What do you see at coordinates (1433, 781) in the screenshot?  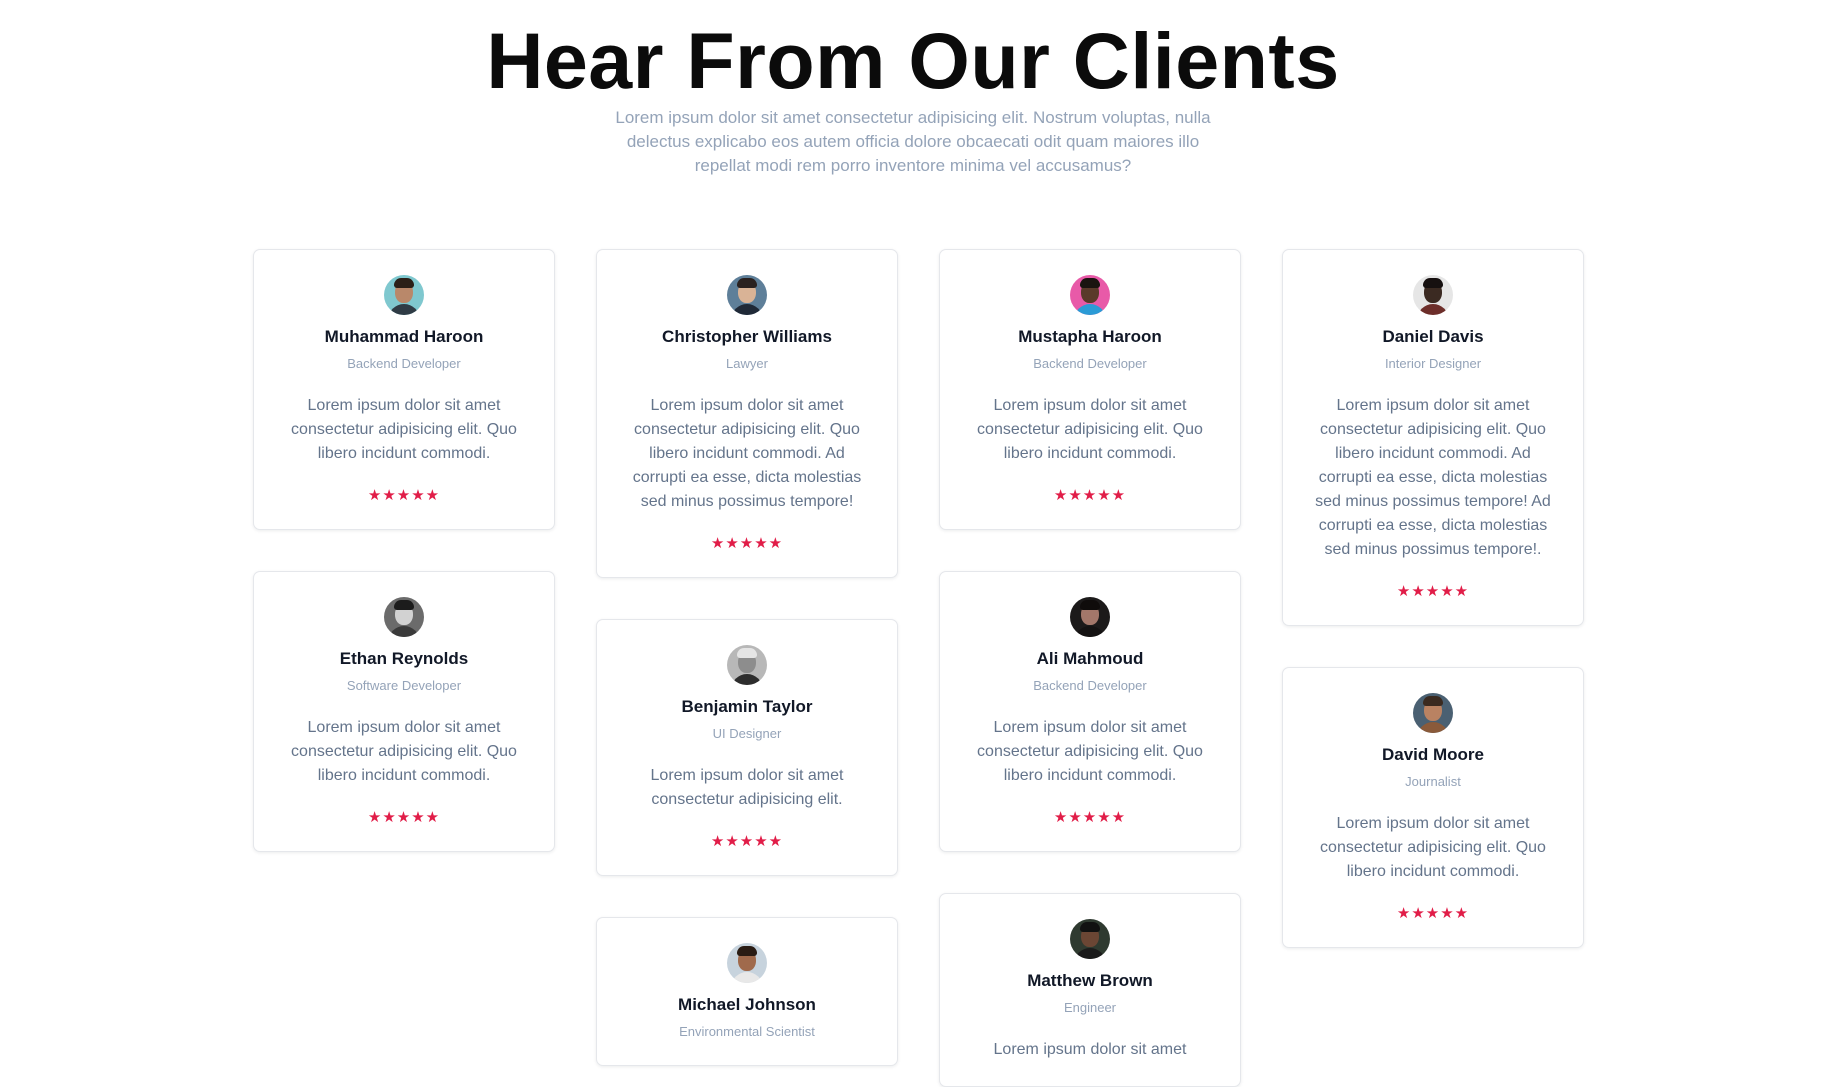 I see `client-role: Journalist` at bounding box center [1433, 781].